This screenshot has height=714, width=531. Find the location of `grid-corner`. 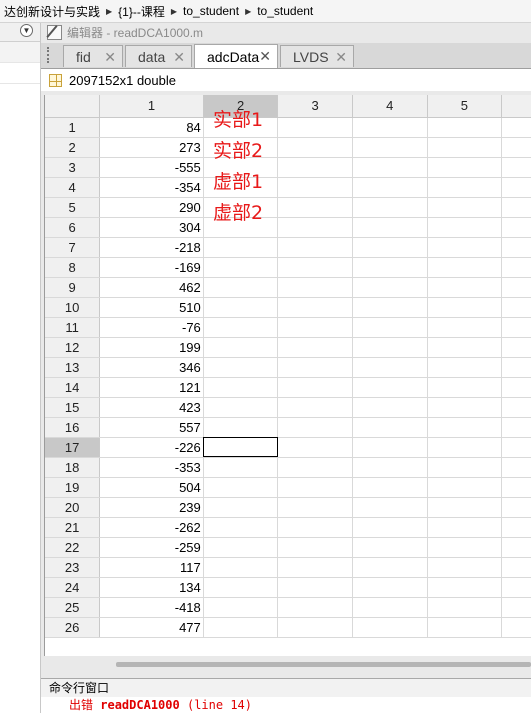

grid-corner is located at coordinates (73, 106).